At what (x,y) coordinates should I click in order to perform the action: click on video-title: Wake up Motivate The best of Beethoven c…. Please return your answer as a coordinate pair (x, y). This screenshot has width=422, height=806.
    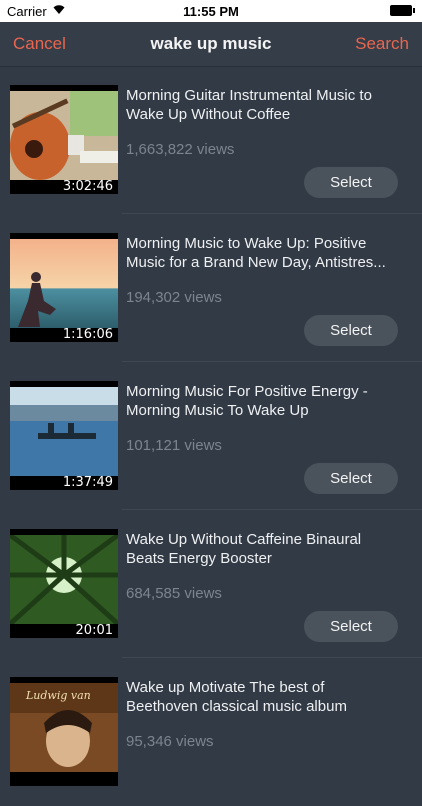
    Looking at the image, I should click on (236, 697).